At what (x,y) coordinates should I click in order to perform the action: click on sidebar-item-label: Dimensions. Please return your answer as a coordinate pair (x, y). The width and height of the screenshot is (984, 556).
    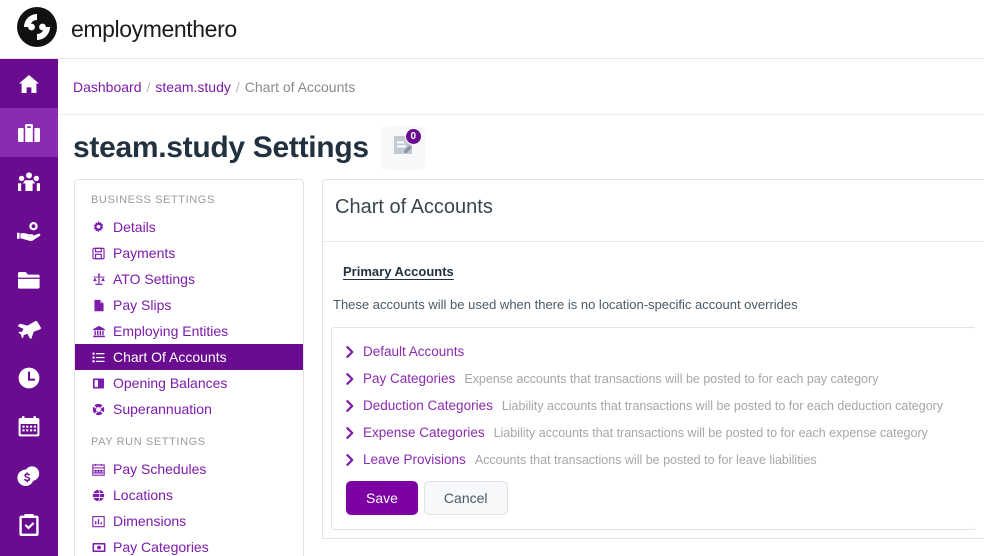
    Looking at the image, I should click on (150, 521).